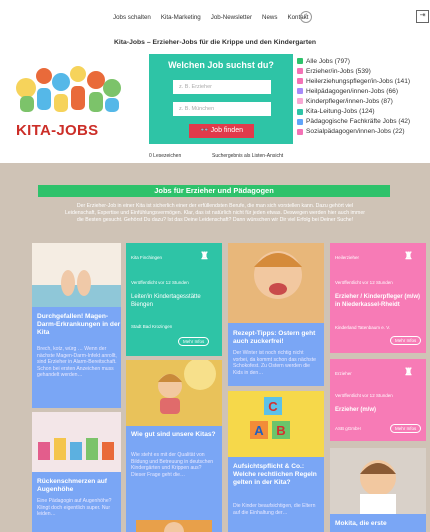 This screenshot has height=532, width=430. I want to click on article-card-mokita: Mokita, die erste, so click(378, 490).